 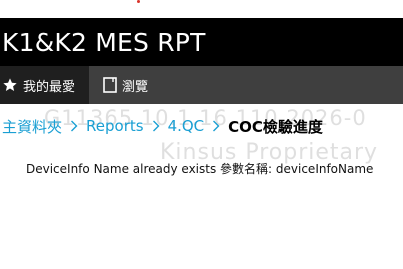 I want to click on star-icon, so click(x=10, y=85).